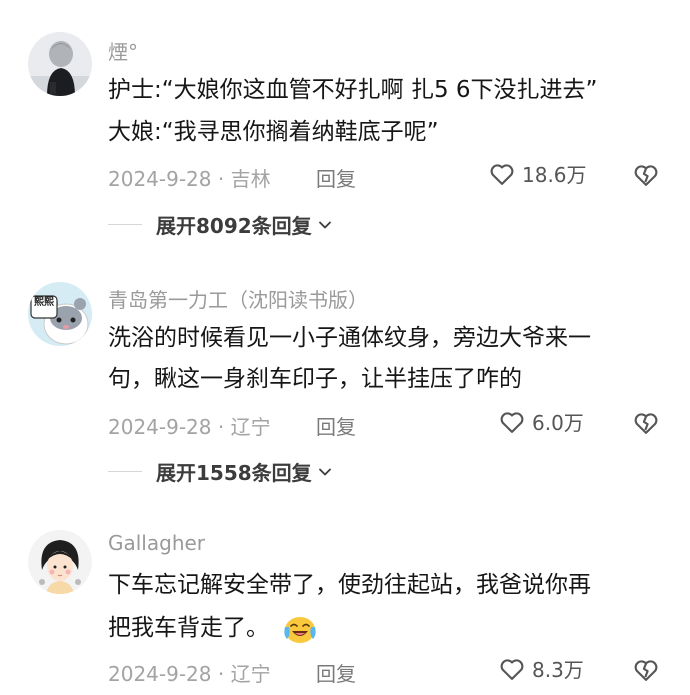 This screenshot has height=695, width=690. What do you see at coordinates (156, 543) in the screenshot?
I see `username: Gallagher` at bounding box center [156, 543].